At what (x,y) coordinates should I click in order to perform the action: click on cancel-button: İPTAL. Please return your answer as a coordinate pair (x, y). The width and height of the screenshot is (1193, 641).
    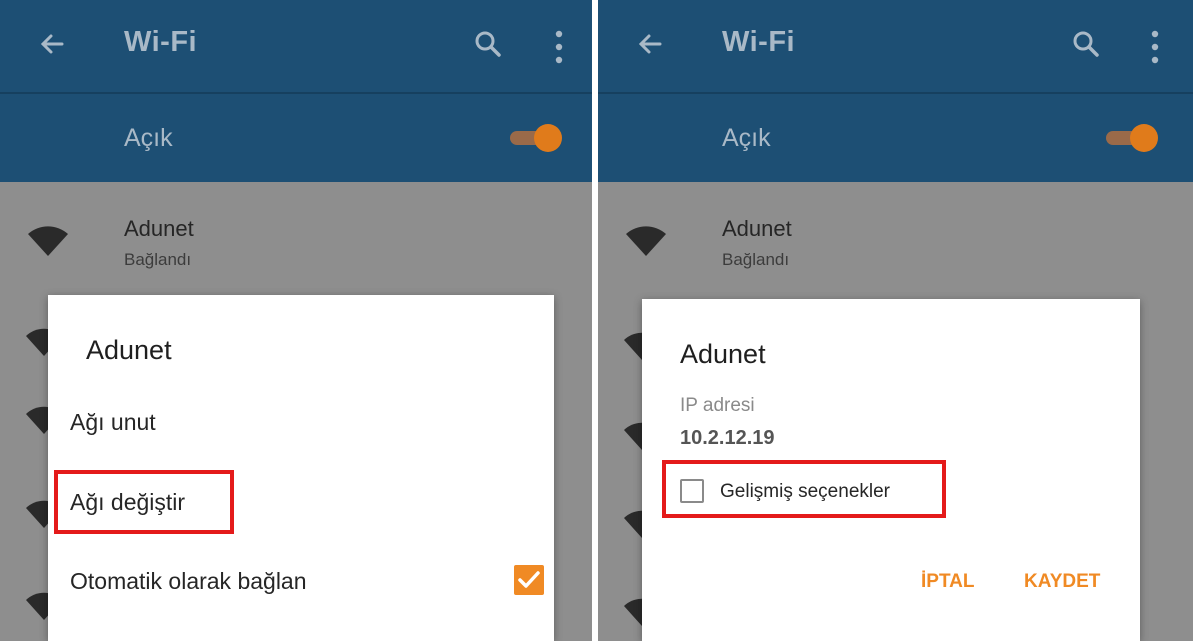
    Looking at the image, I should click on (947, 582).